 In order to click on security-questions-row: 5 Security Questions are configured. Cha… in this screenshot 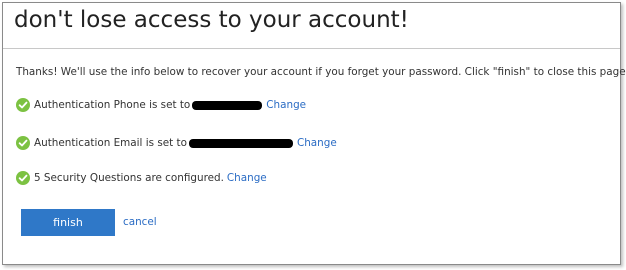, I will do `click(141, 178)`.